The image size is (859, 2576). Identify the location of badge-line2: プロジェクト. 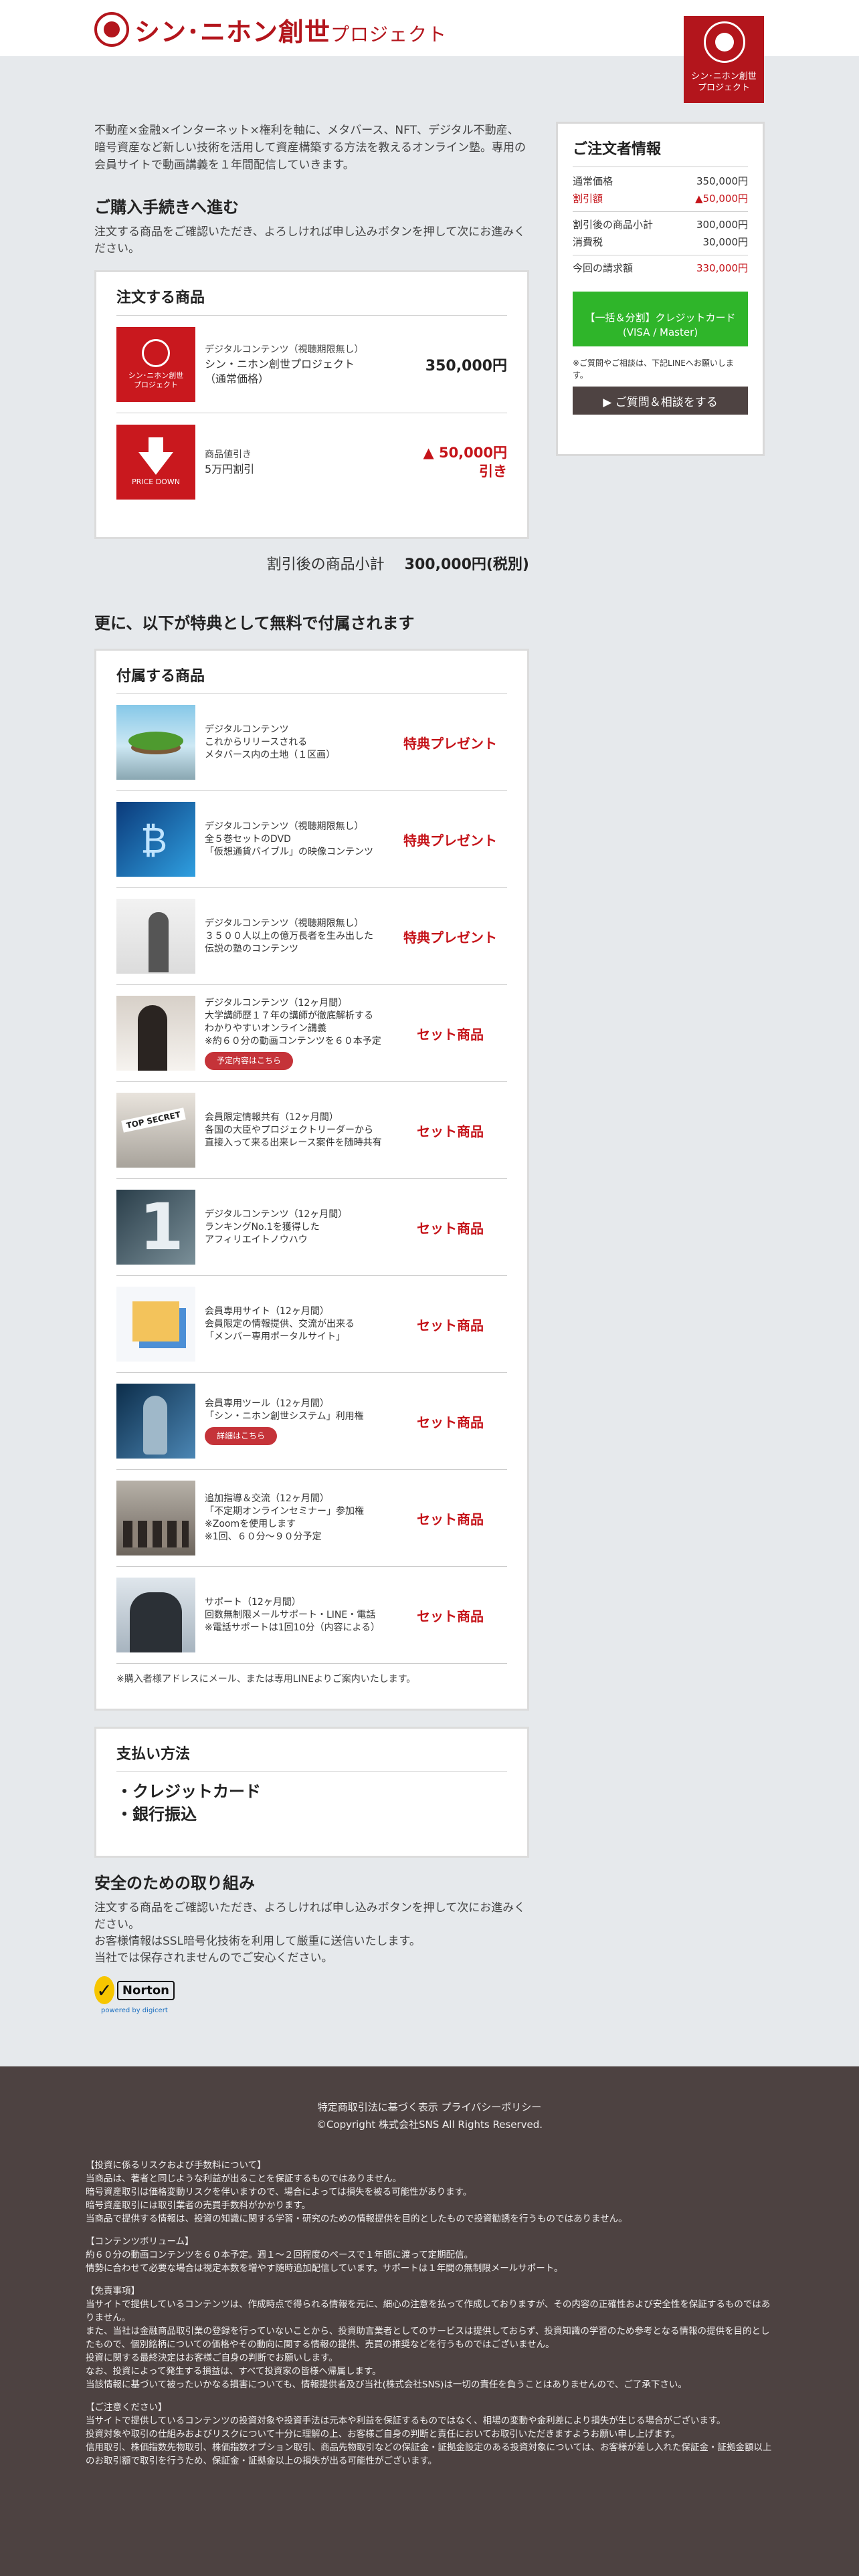
(723, 88).